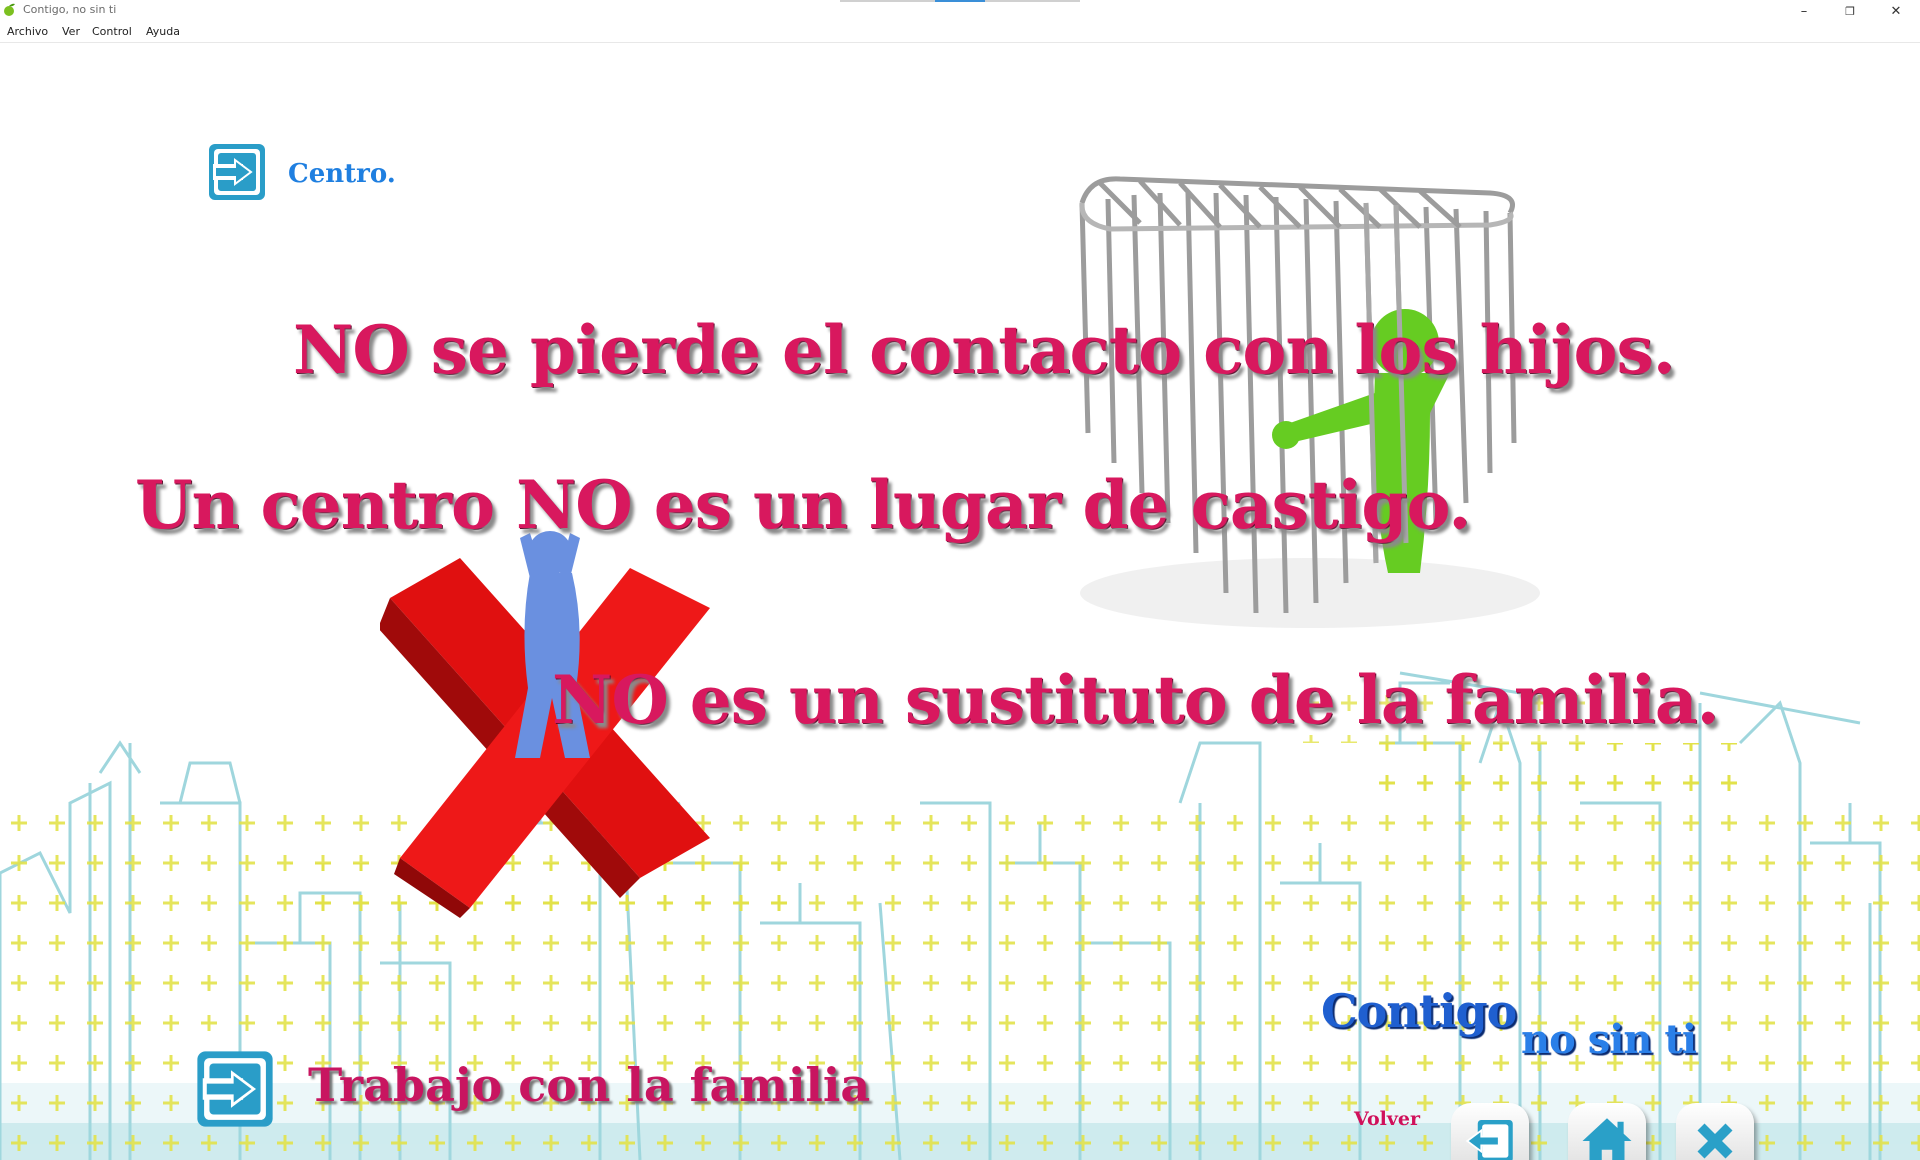 This screenshot has height=1160, width=1920. What do you see at coordinates (960, 11) in the screenshot?
I see `title-bar: Contigo, no sin ti – ❐ ✕` at bounding box center [960, 11].